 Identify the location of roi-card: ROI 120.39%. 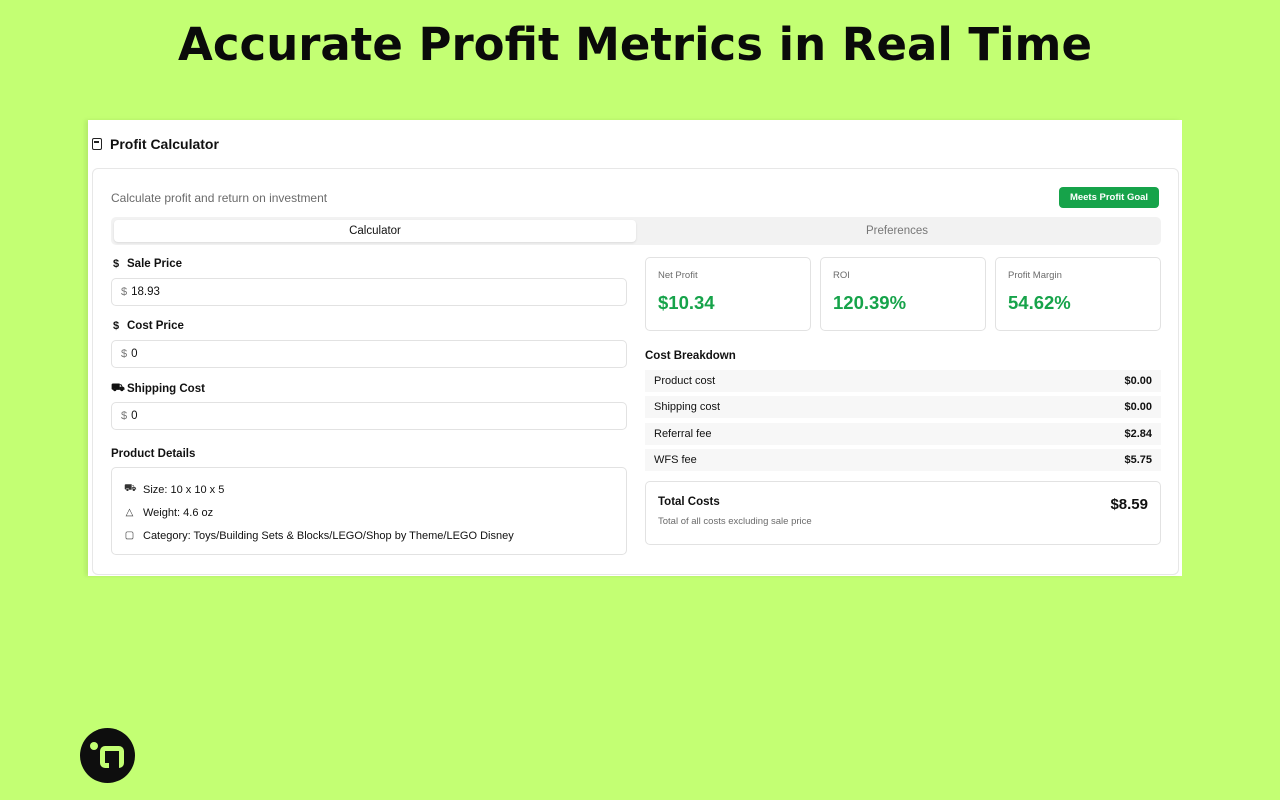
(903, 294).